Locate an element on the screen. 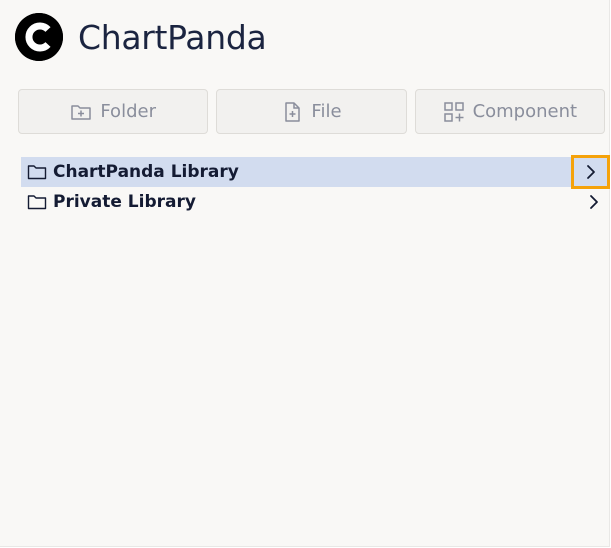  create-toolbar: Folder File Component is located at coordinates (311, 111).